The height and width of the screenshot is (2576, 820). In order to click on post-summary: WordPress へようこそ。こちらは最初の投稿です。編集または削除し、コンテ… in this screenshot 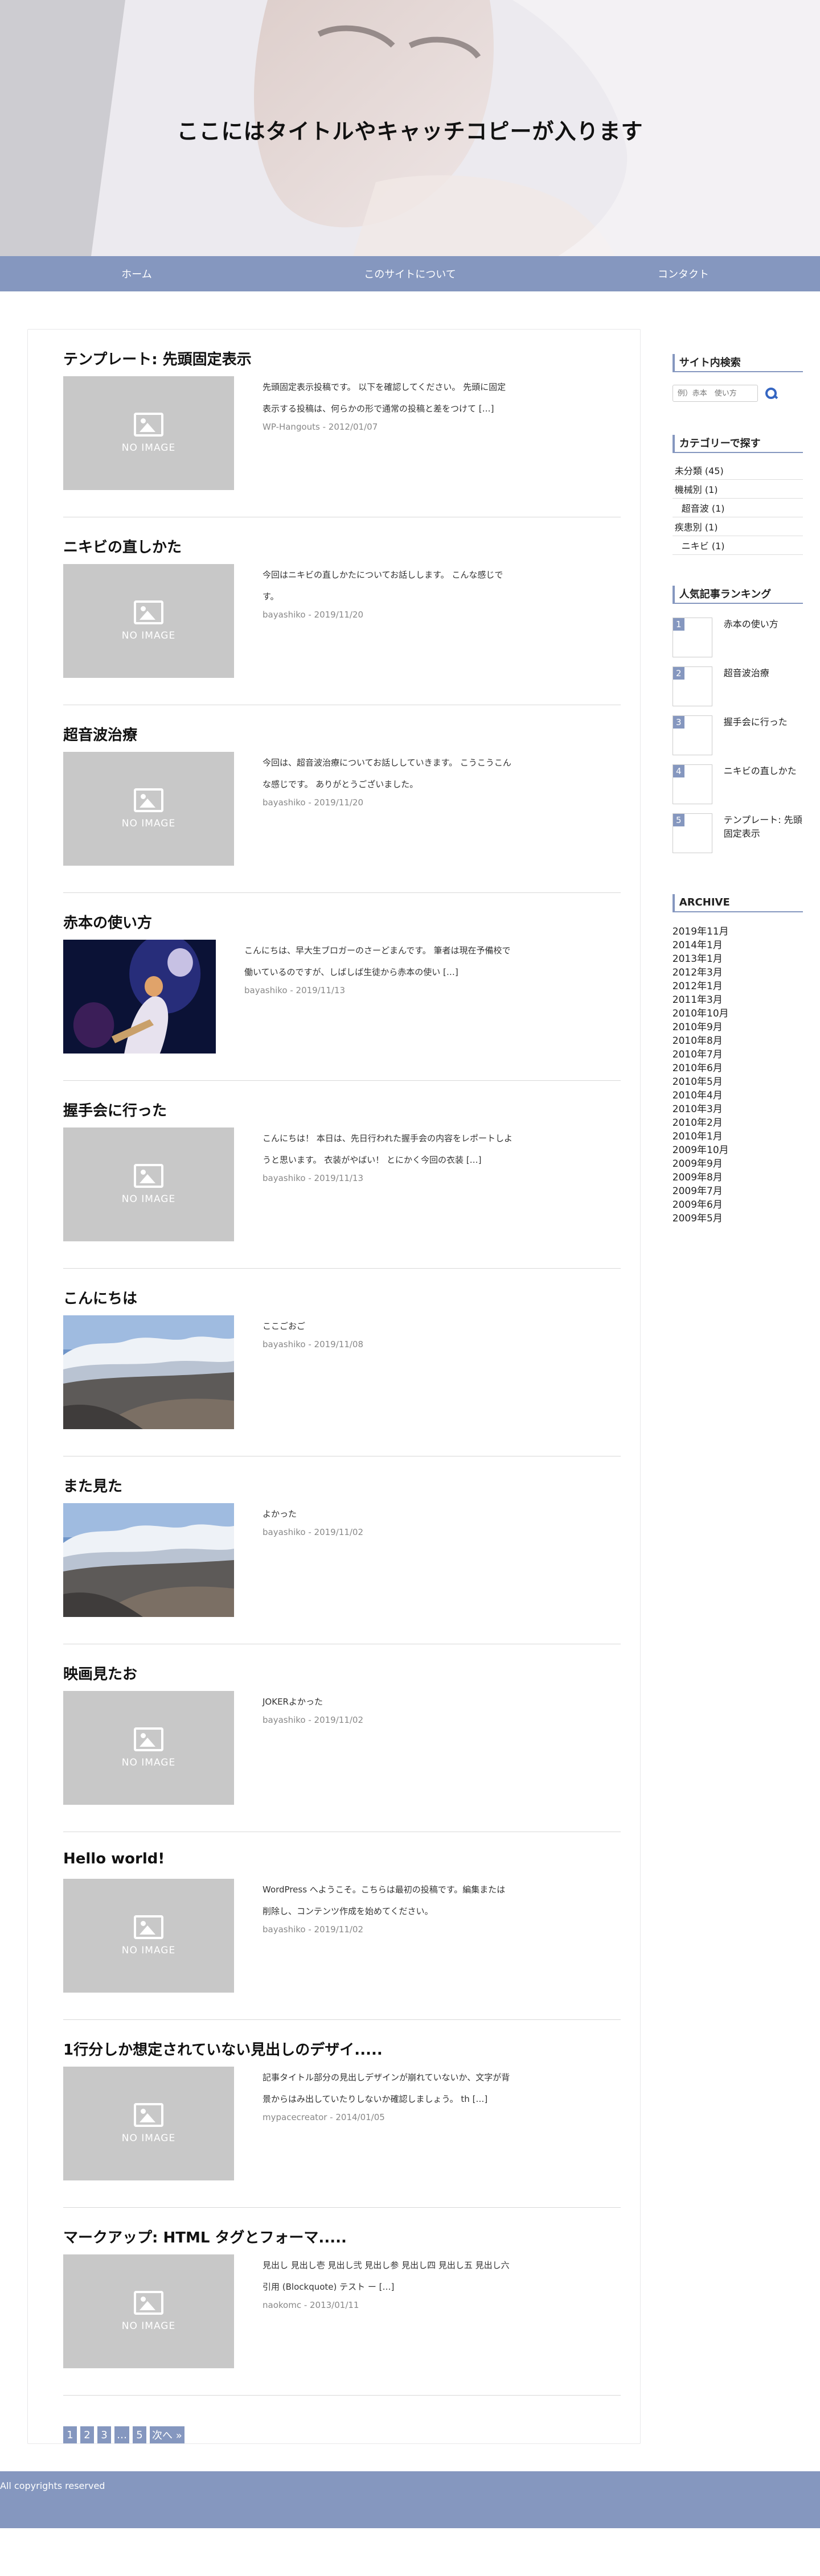, I will do `click(373, 1907)`.